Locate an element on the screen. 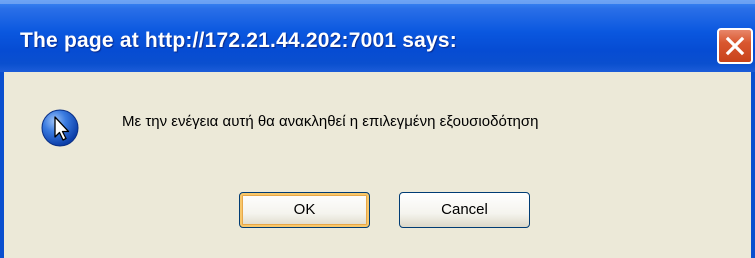 The height and width of the screenshot is (258, 755). info-cursor-icon is located at coordinates (60, 128).